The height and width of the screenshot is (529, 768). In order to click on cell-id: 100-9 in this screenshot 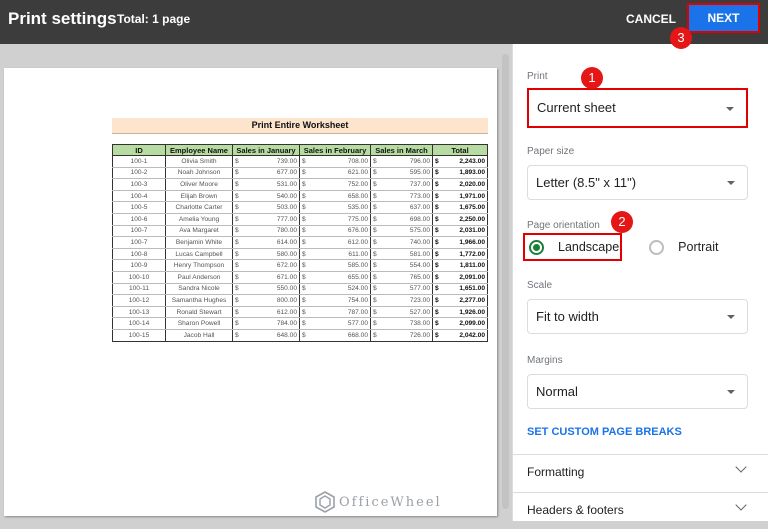, I will do `click(139, 265)`.